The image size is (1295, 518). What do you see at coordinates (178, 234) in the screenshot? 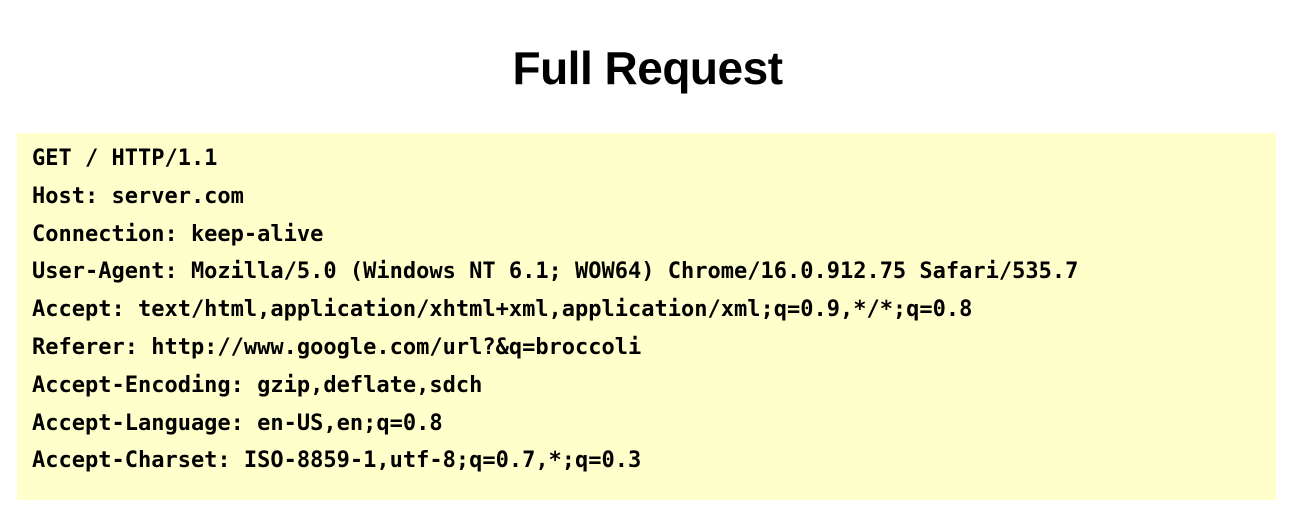
I see `connection-header-line: Connection: keep-alive` at bounding box center [178, 234].